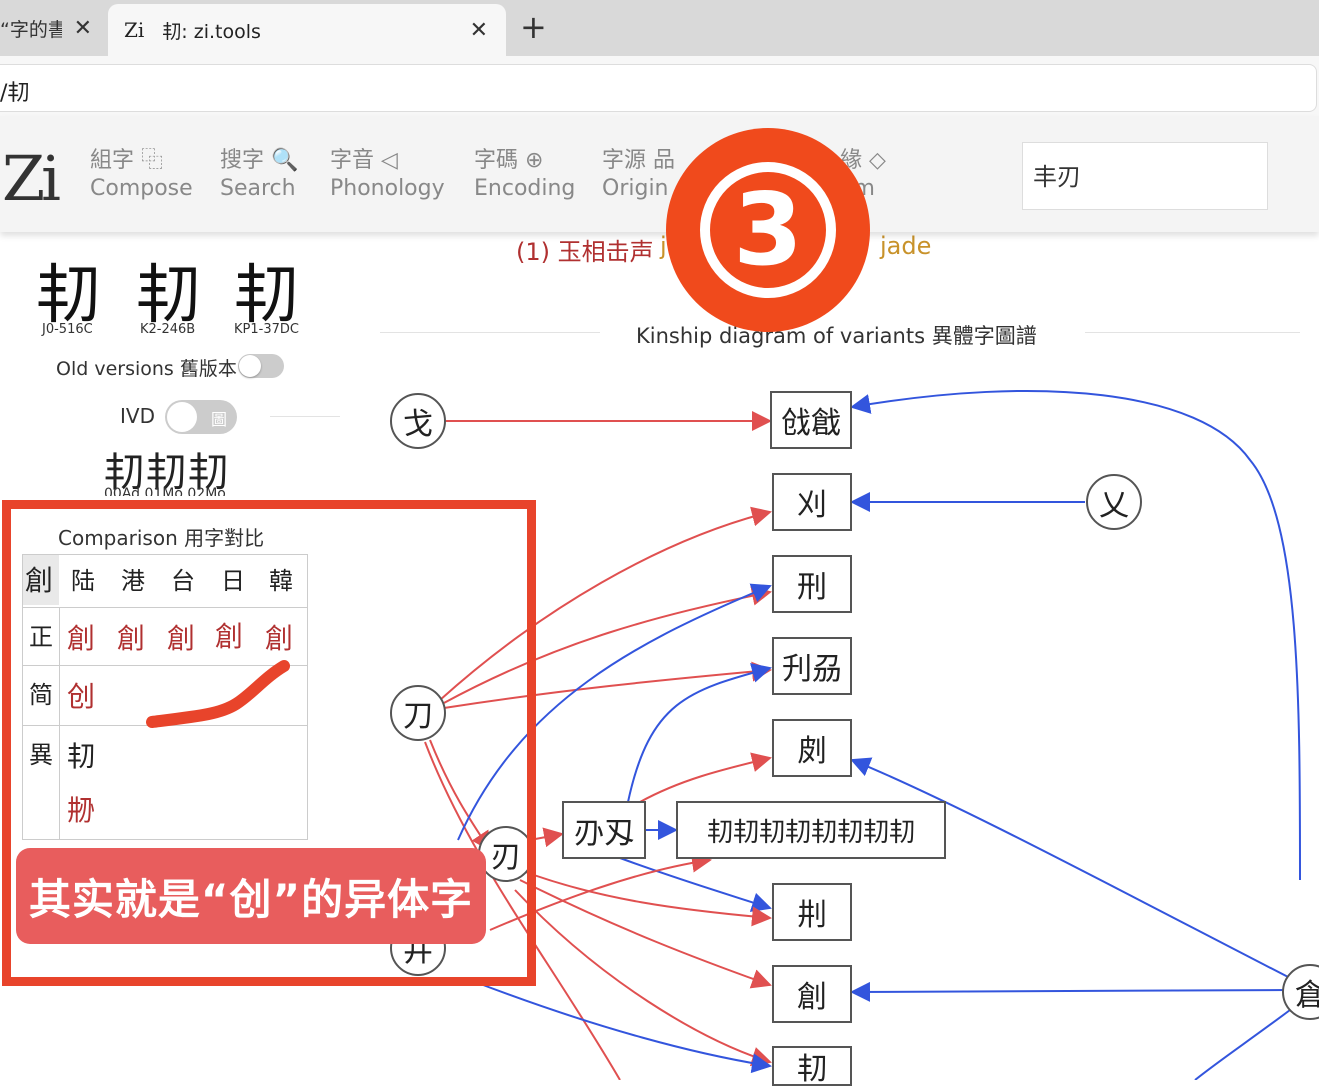 This screenshot has width=1319, height=1088. Describe the element at coordinates (251, 899) in the screenshot. I see `annotation-caption-text: 其实就是“创”的异体字` at that location.